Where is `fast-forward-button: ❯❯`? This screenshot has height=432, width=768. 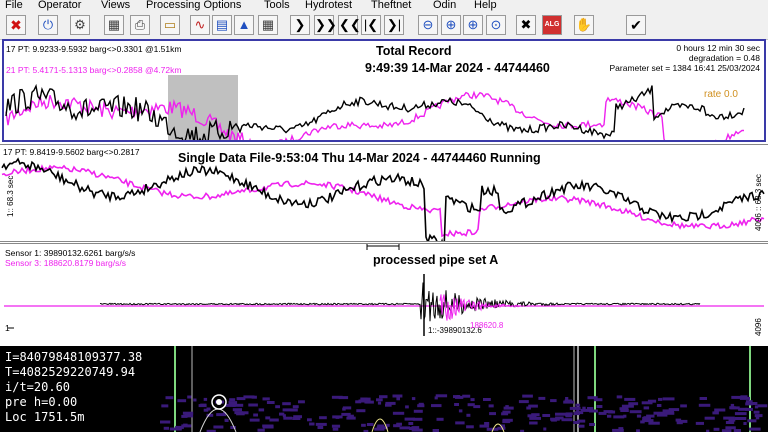
fast-forward-button: ❯❯ is located at coordinates (325, 25).